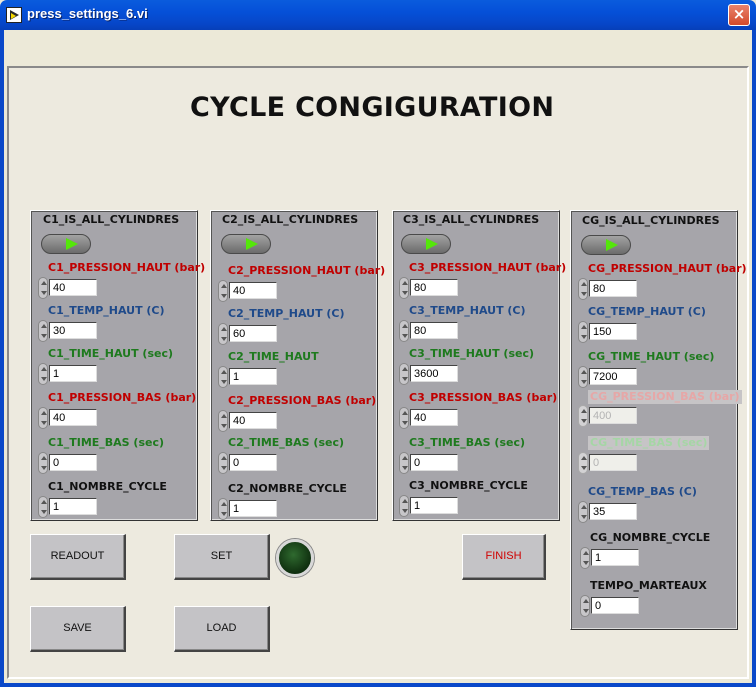 The height and width of the screenshot is (687, 756). I want to click on cg-temp-bas-label: CG_TEMP_BAS (C), so click(642, 491).